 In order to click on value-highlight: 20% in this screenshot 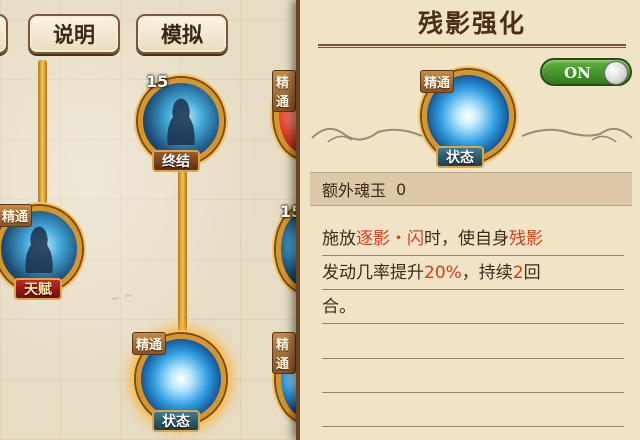, I will do `click(443, 273)`.